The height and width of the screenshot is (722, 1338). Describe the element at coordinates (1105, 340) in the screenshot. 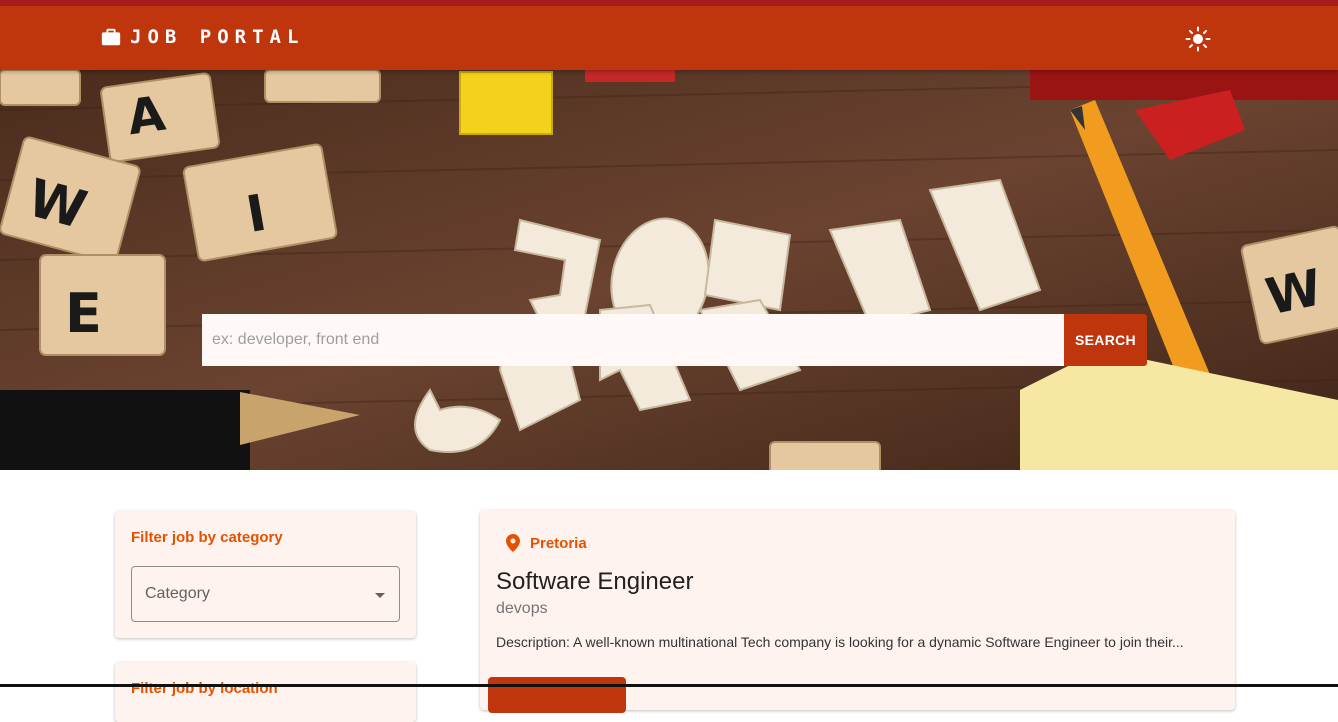

I see `search-button: SEARCH` at that location.